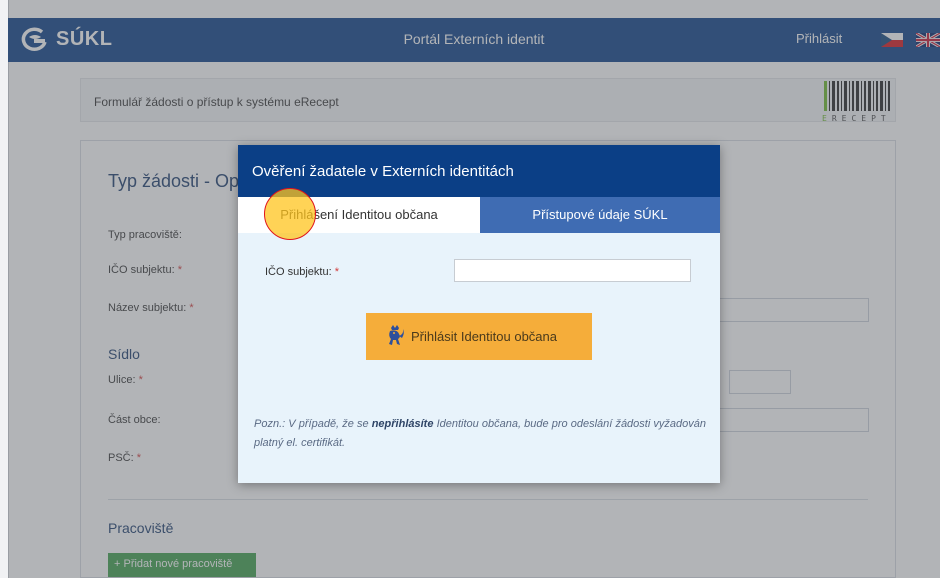  I want to click on tab-sukl-credentials: Přístupové údaje SÚKL, so click(600, 215).